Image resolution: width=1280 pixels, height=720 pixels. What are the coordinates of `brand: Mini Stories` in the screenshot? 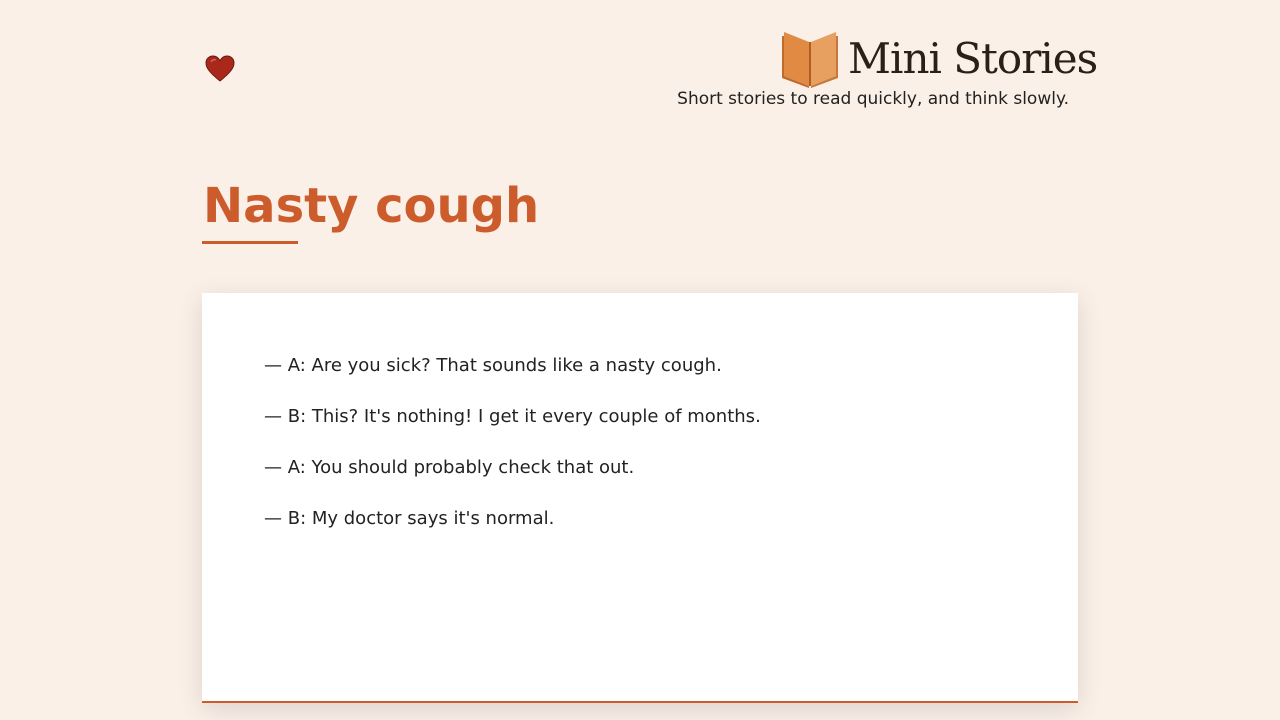 It's located at (939, 59).